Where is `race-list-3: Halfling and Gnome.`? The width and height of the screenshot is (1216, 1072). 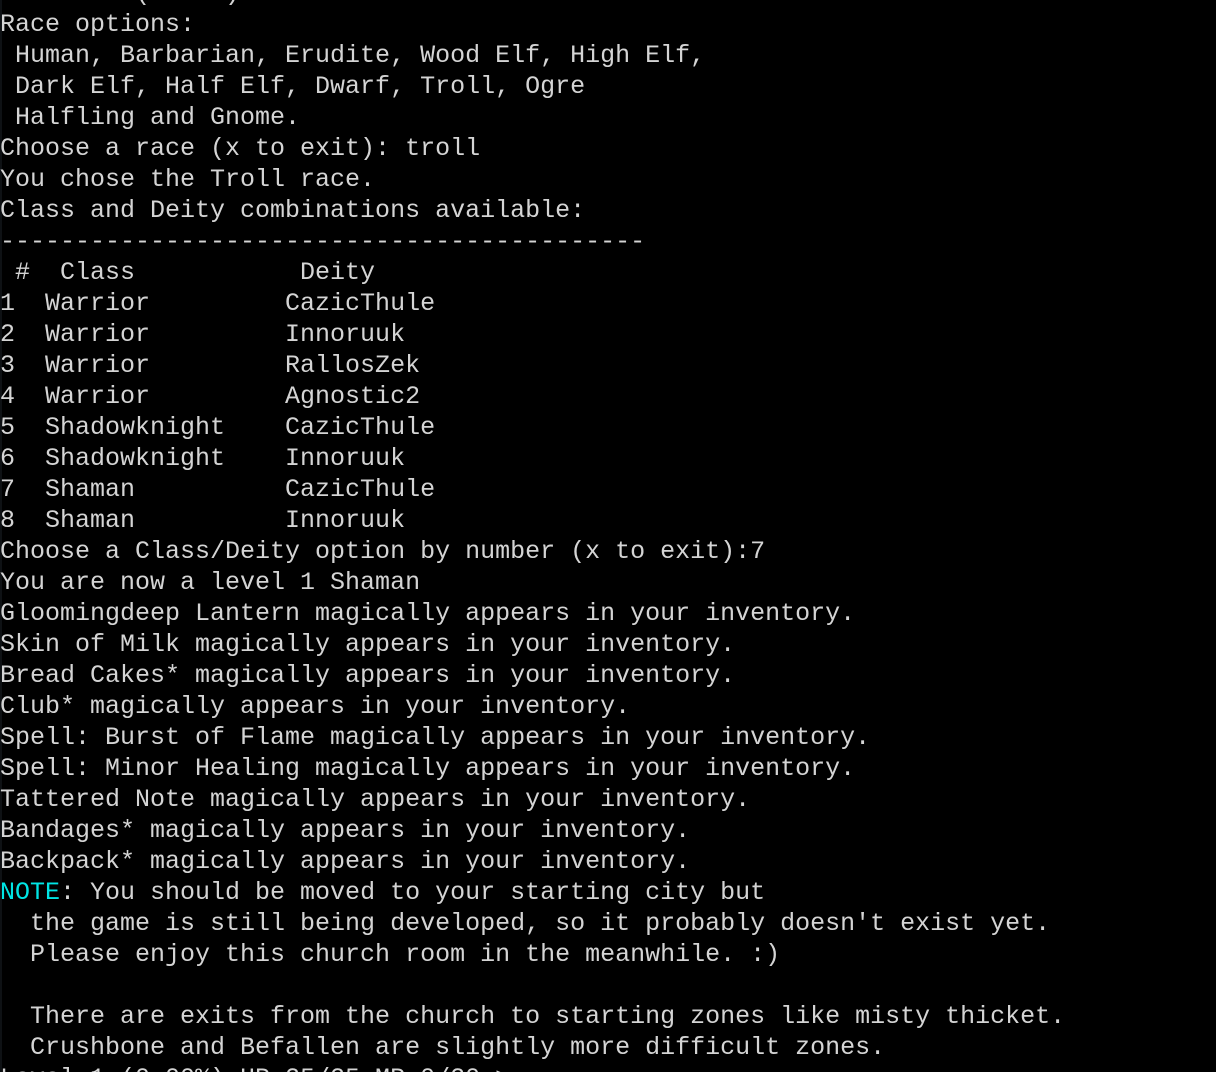
race-list-3: Halfling and Gnome. is located at coordinates (150, 117).